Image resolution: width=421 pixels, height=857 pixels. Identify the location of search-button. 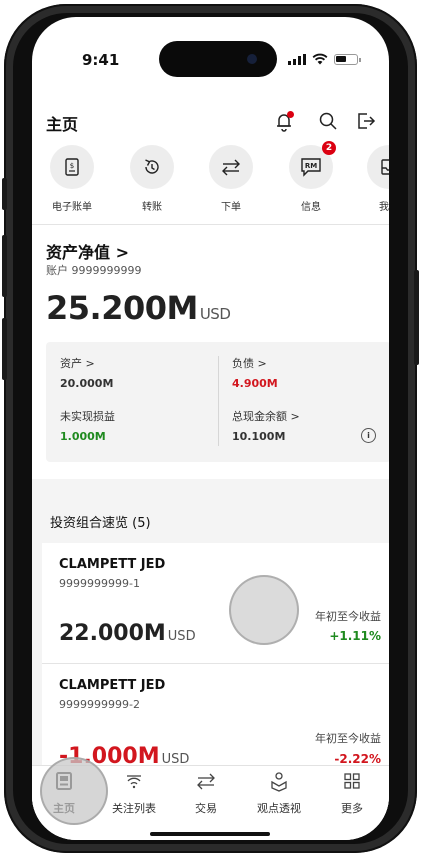
(328, 121).